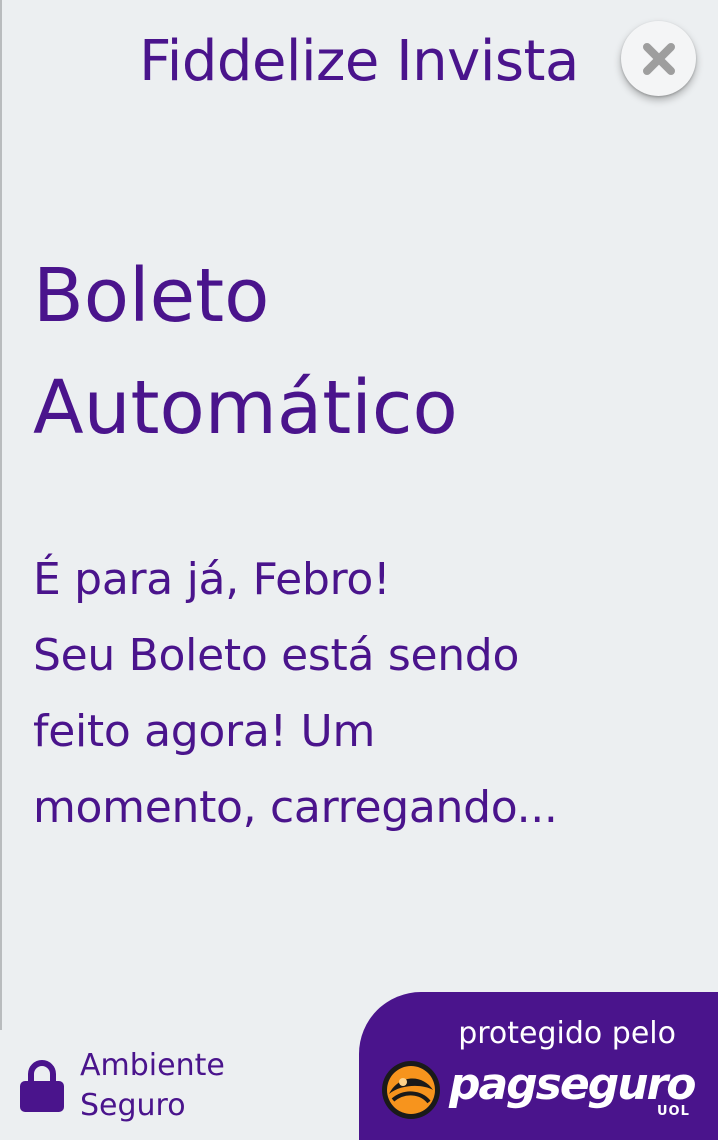 This screenshot has width=718, height=1140. Describe the element at coordinates (133, 1105) in the screenshot. I see `secure-label-line-2: Seguro` at that location.